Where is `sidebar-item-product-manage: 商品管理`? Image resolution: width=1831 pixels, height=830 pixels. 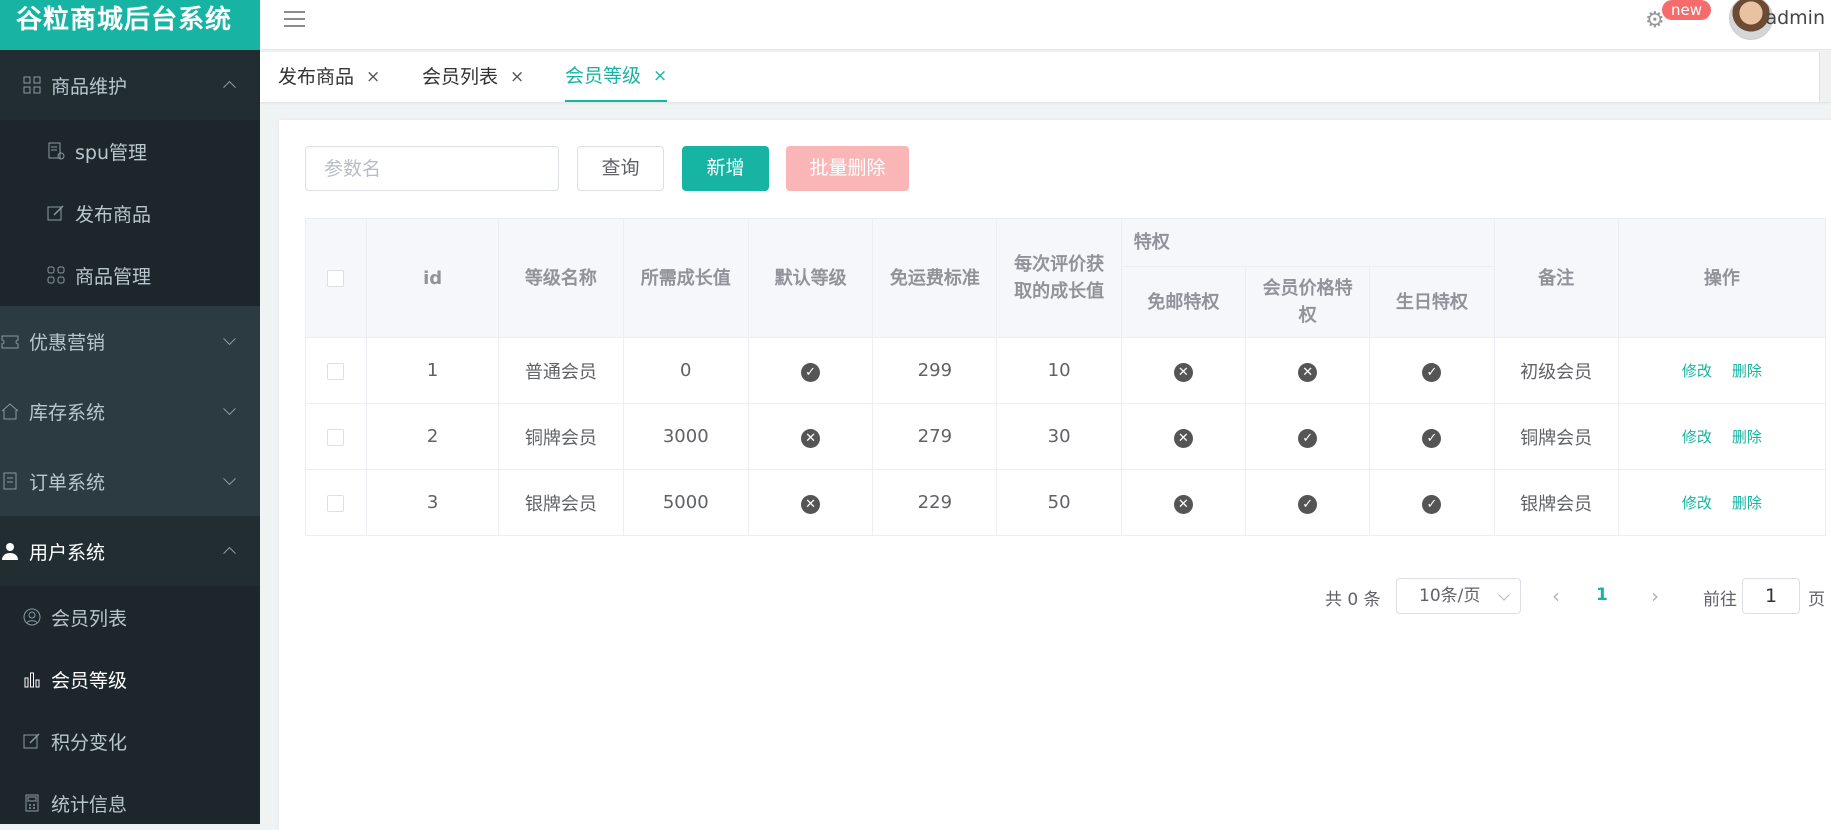
sidebar-item-product-manage: 商品管理 is located at coordinates (130, 275).